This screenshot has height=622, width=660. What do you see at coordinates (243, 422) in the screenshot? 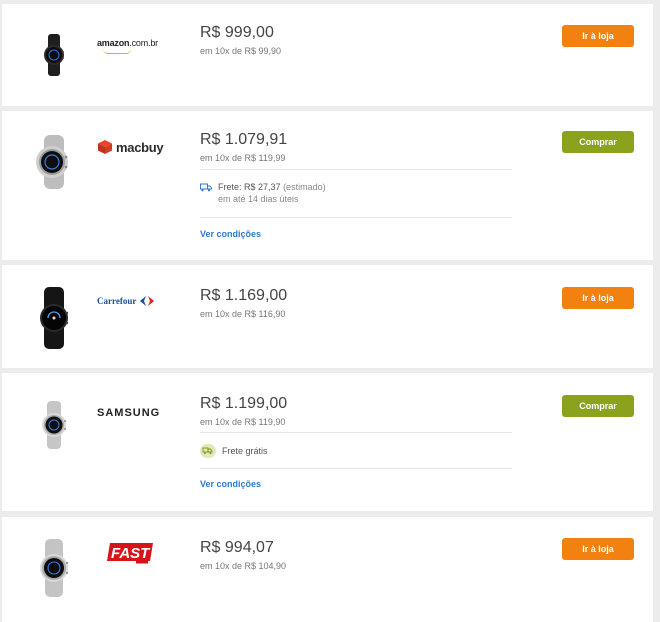
I see `installments: em 10x de R$ 119,90` at bounding box center [243, 422].